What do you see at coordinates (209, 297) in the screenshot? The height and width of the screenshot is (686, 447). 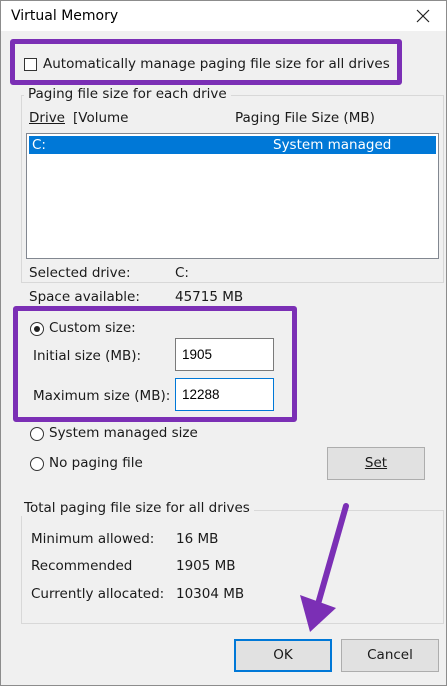 I see `space-available-value: 45715 MB` at bounding box center [209, 297].